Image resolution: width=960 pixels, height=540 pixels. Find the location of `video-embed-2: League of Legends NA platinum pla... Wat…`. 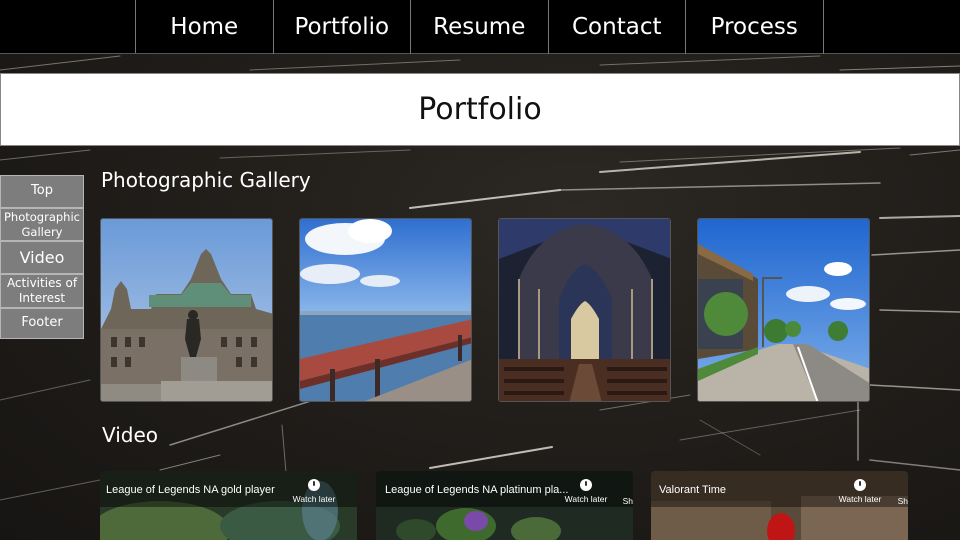

video-embed-2: League of Legends NA platinum pla... Wat… is located at coordinates (504, 505).